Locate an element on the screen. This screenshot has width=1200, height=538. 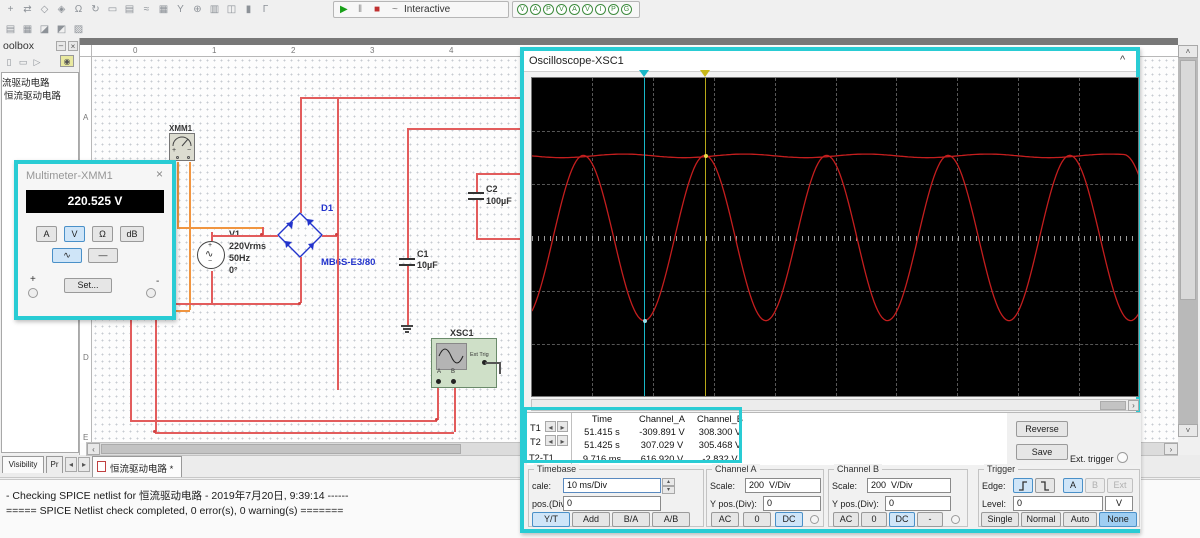
toolbar-icon: ◈ is located at coordinates (61, 8).